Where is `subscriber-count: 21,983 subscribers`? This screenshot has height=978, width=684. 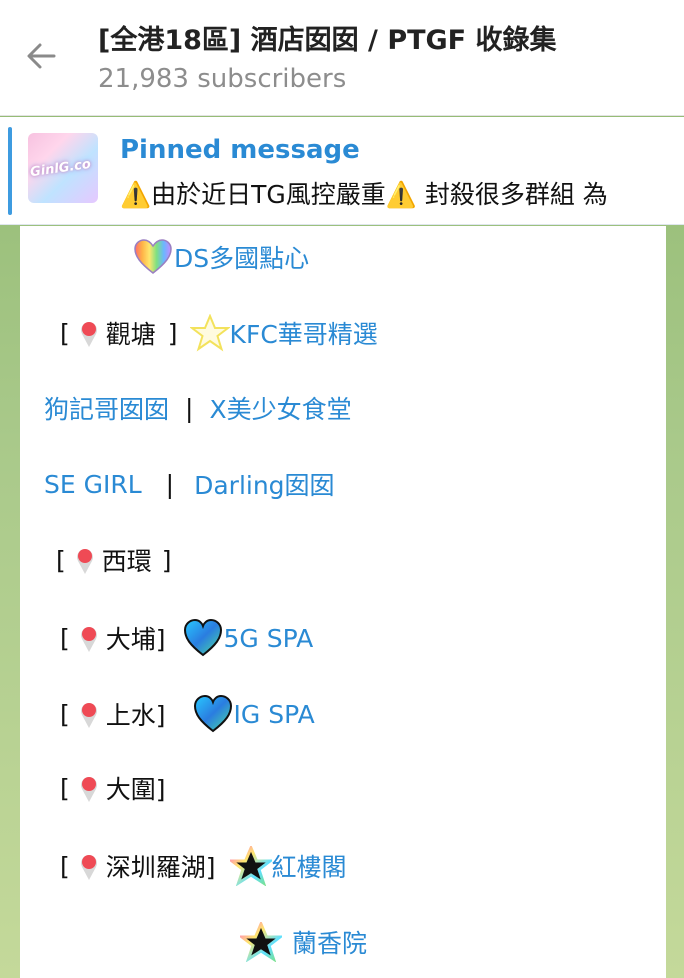
subscriber-count: 21,983 subscribers is located at coordinates (222, 79).